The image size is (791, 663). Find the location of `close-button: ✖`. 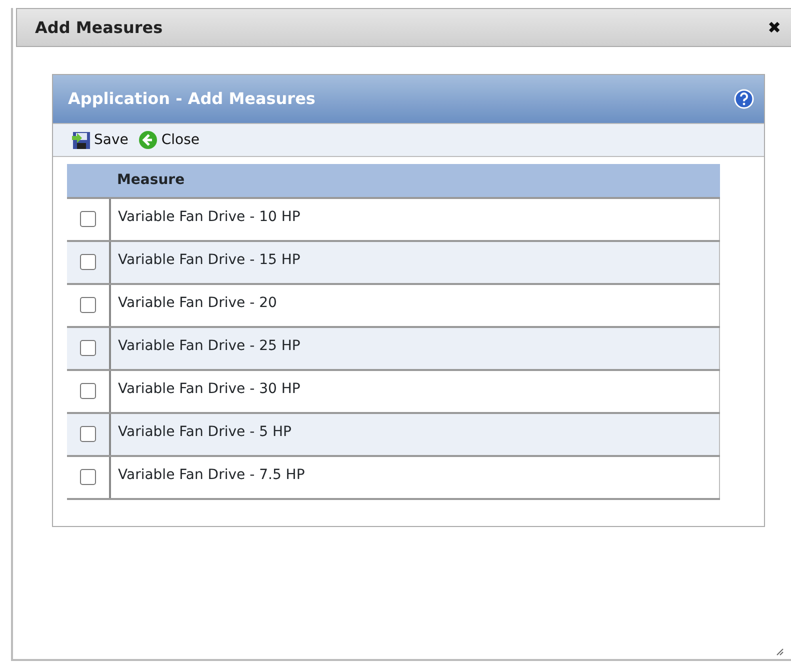

close-button: ✖ is located at coordinates (774, 28).